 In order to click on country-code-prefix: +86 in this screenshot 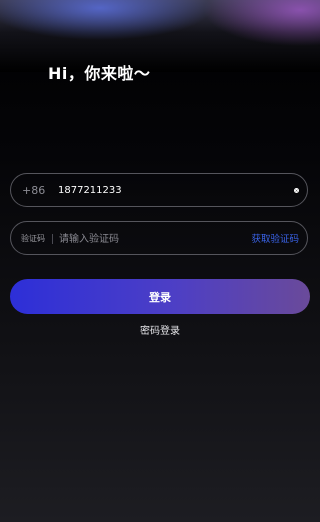, I will do `click(33, 190)`.